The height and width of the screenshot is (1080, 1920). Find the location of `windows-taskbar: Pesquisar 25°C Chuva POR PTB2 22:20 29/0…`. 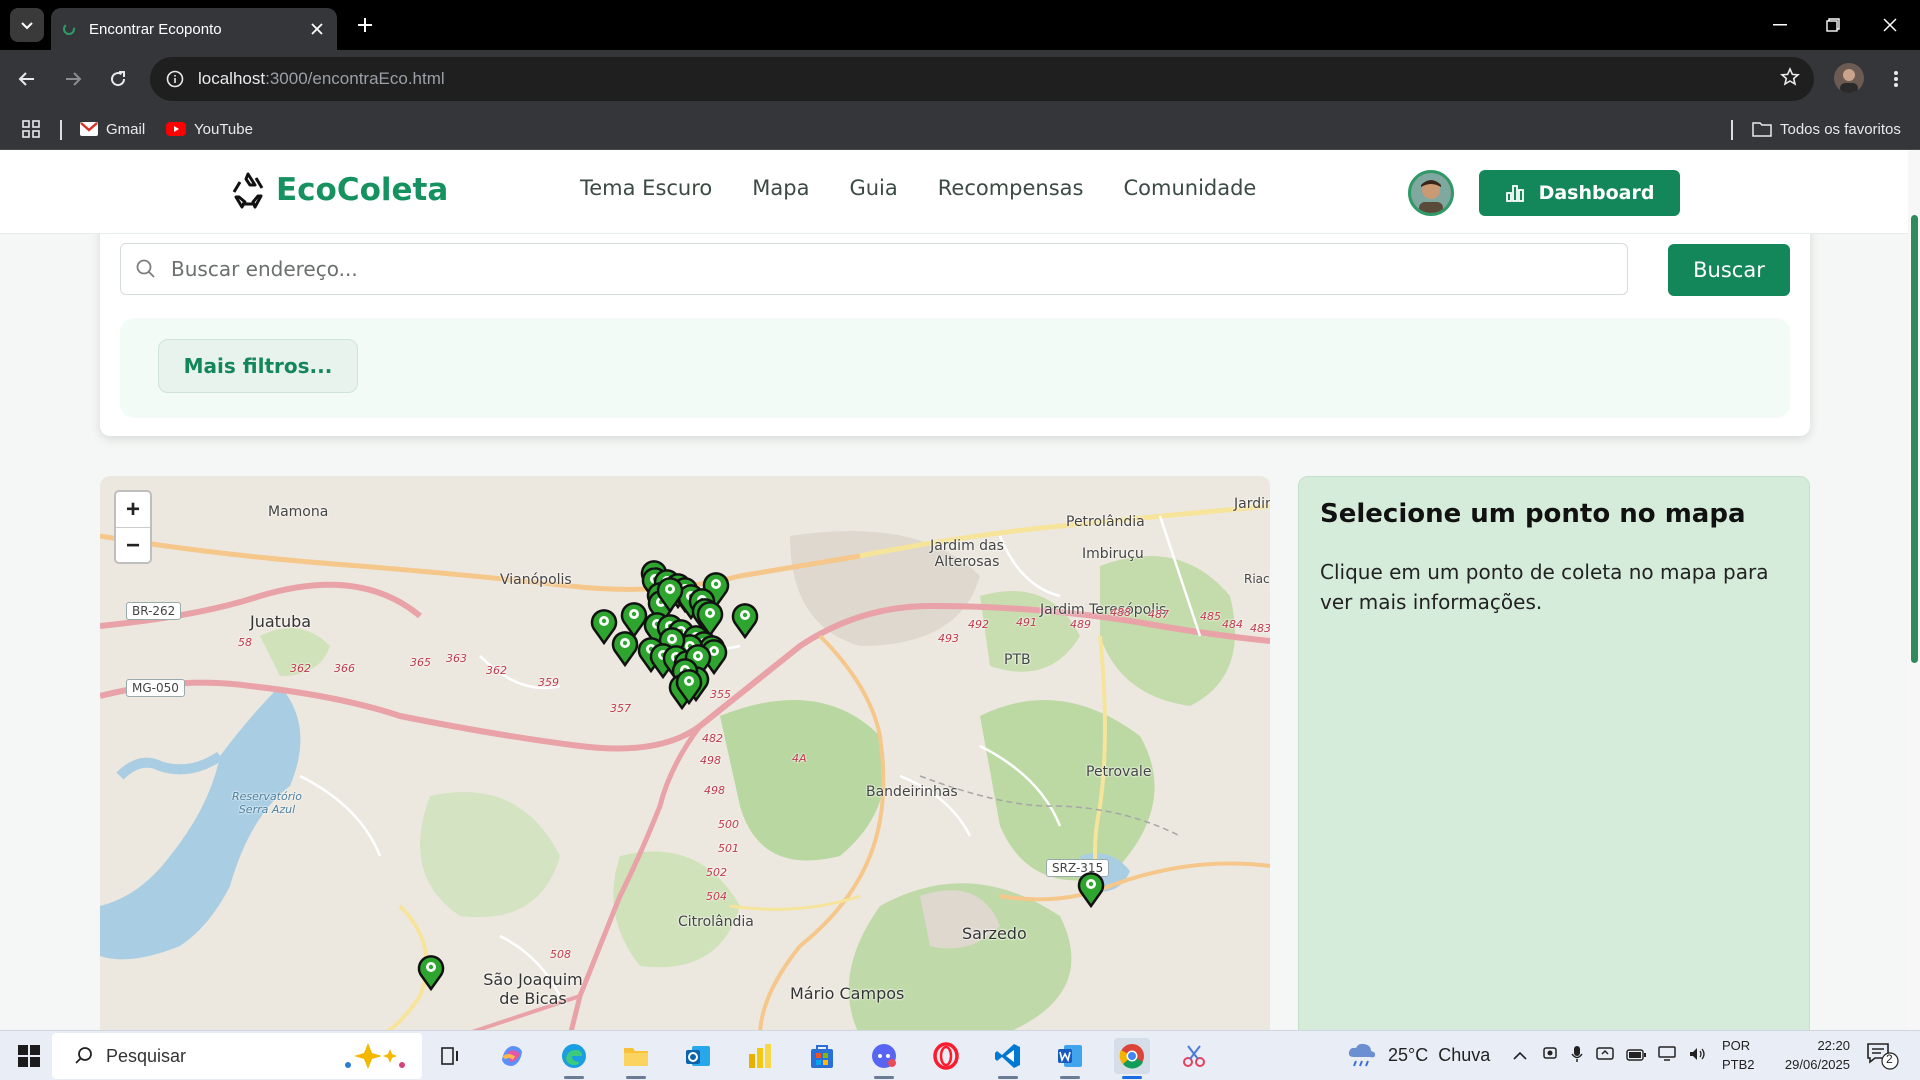

windows-taskbar: Pesquisar 25°C Chuva POR PTB2 22:20 29/0… is located at coordinates (960, 1055).